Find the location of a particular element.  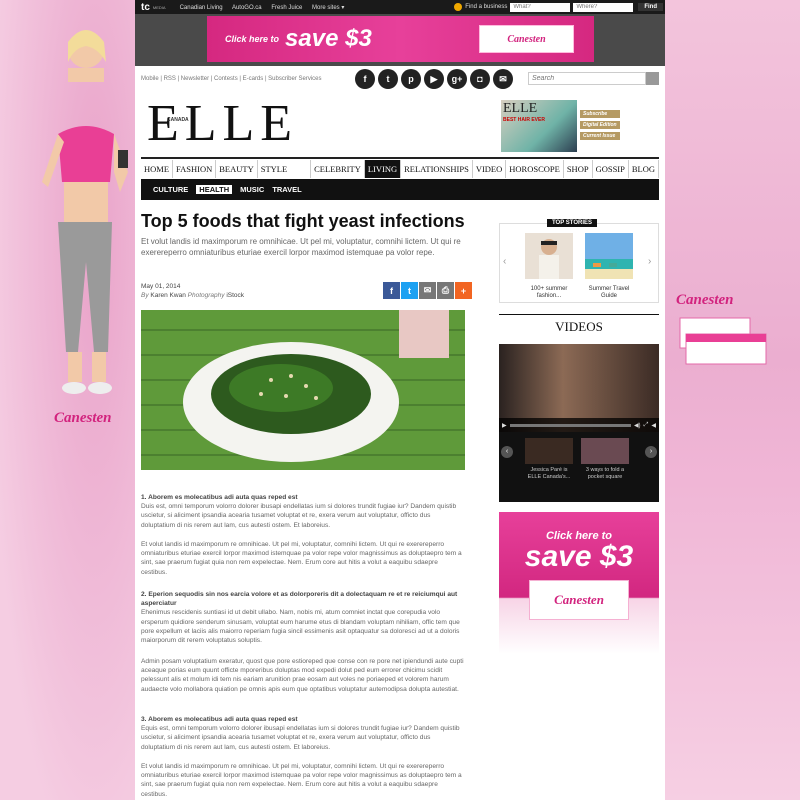

play-icon: ▶ is located at coordinates (504, 425).